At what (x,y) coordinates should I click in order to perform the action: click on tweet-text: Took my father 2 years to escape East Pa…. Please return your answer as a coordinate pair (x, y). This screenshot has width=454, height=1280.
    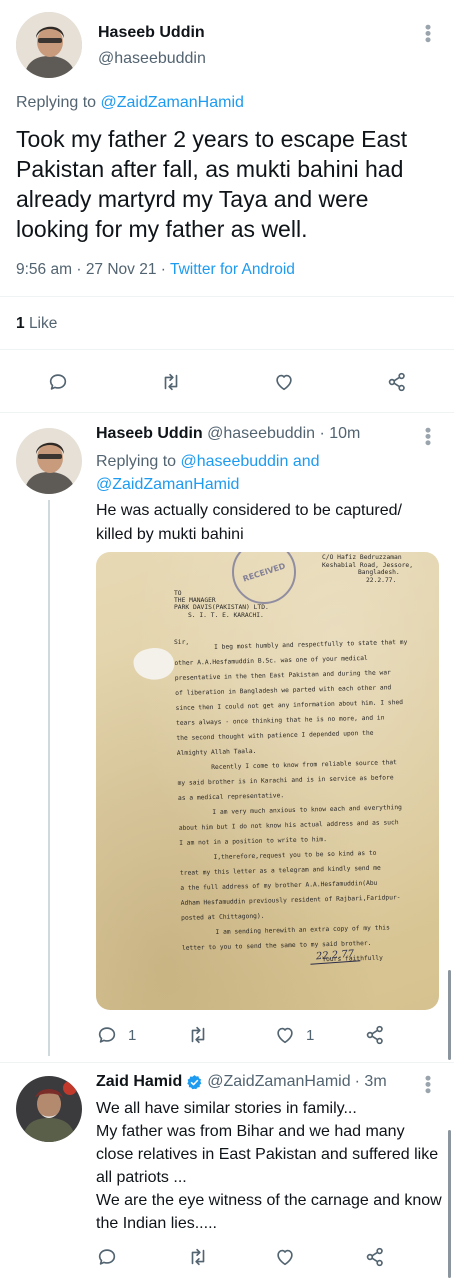
    Looking at the image, I should click on (212, 184).